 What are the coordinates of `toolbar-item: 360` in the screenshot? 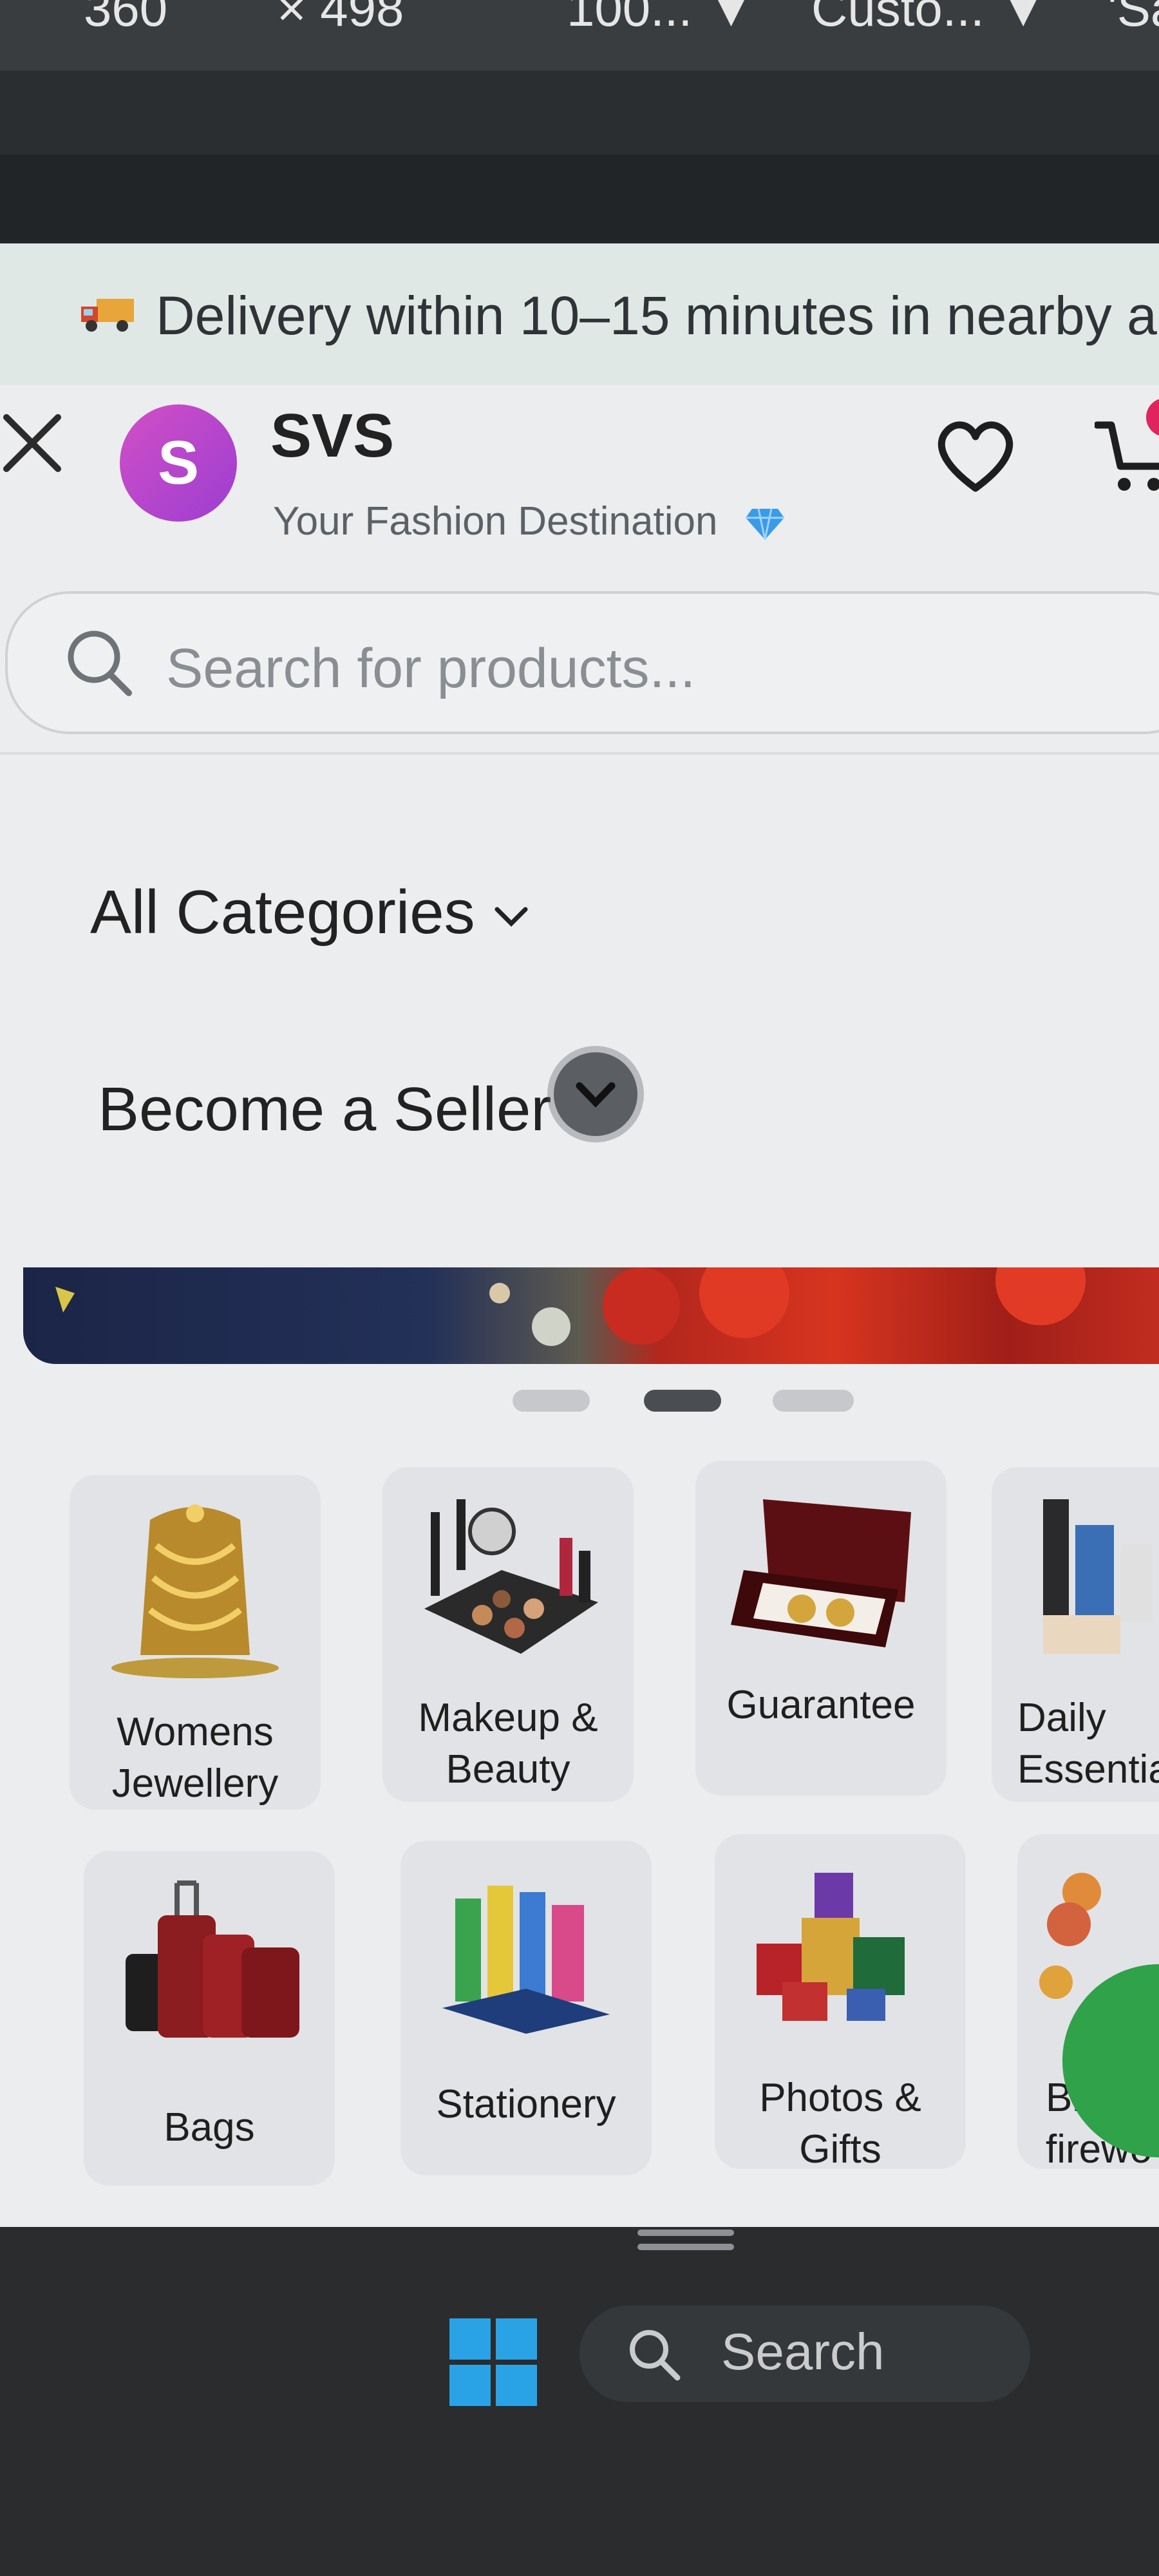 It's located at (125, 19).